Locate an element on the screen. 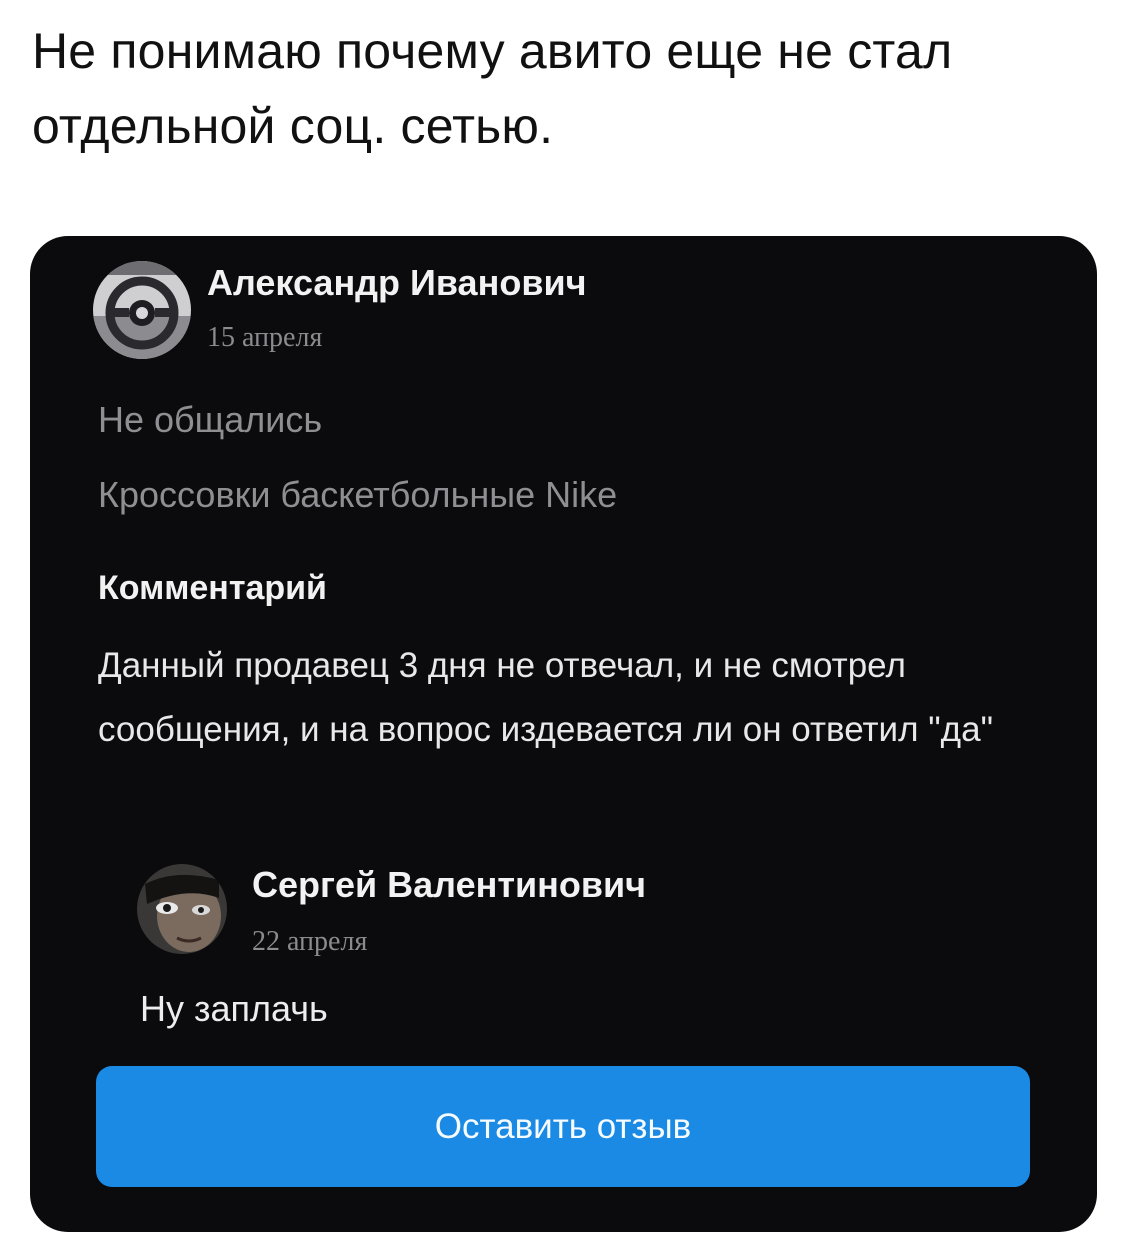 The width and height of the screenshot is (1125, 1255). reviewer-avatar is located at coordinates (142, 310).